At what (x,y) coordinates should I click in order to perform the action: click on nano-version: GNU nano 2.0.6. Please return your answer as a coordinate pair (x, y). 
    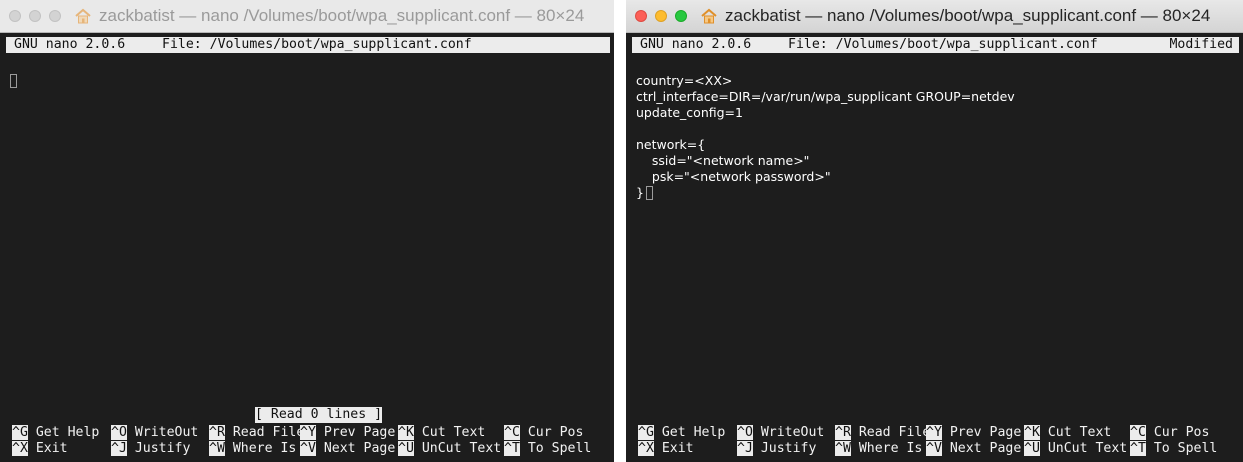
    Looking at the image, I should click on (696, 44).